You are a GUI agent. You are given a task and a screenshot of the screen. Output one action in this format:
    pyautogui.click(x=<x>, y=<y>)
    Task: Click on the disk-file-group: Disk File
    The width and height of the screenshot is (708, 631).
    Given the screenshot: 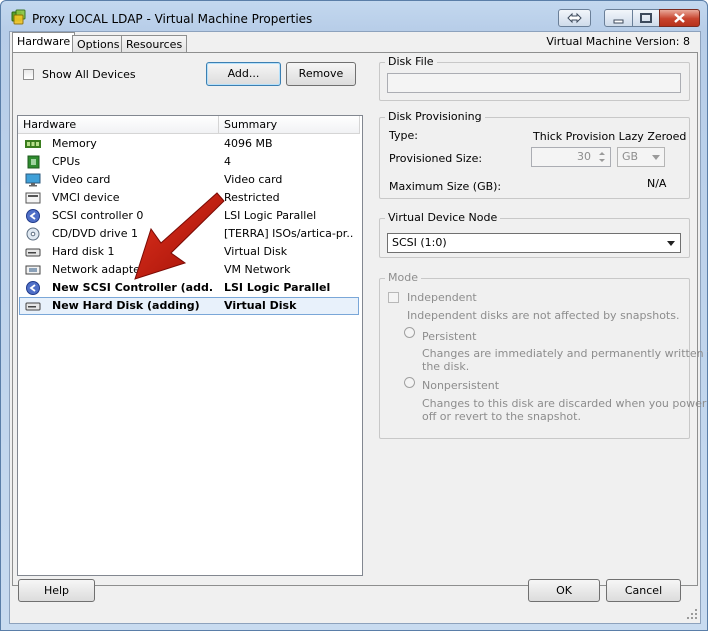 What is the action you would take?
    pyautogui.click(x=534, y=78)
    